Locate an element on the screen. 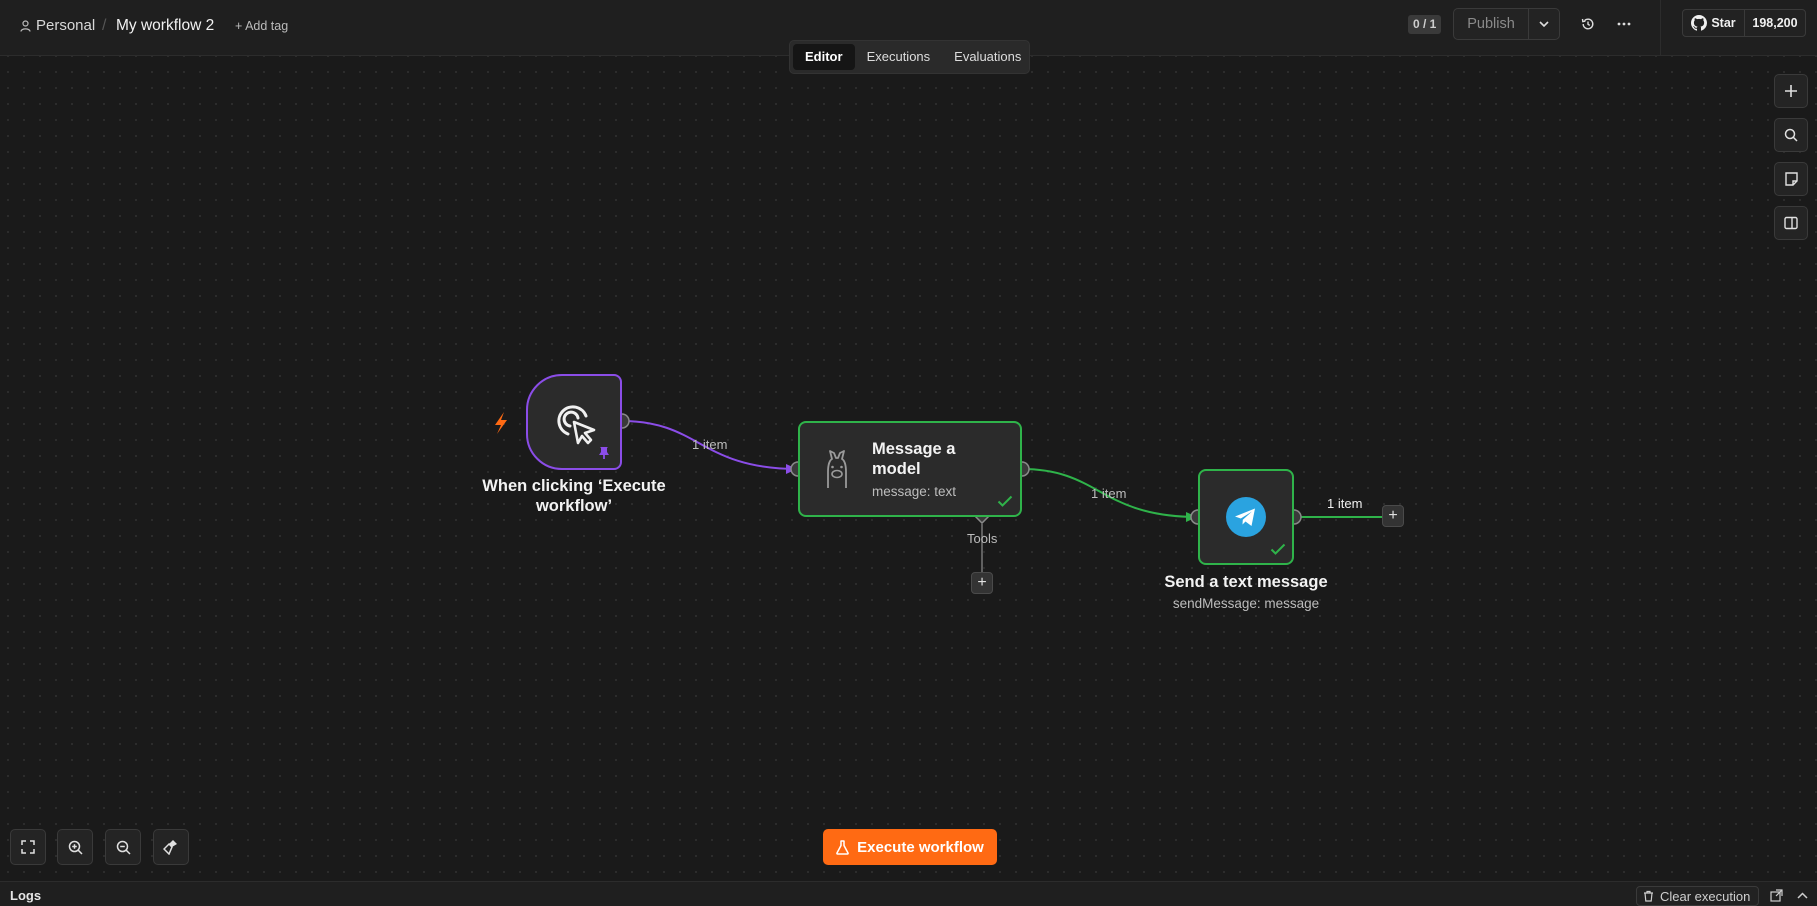 This screenshot has width=1817, height=906. node-model-title: Message a model is located at coordinates (914, 459).